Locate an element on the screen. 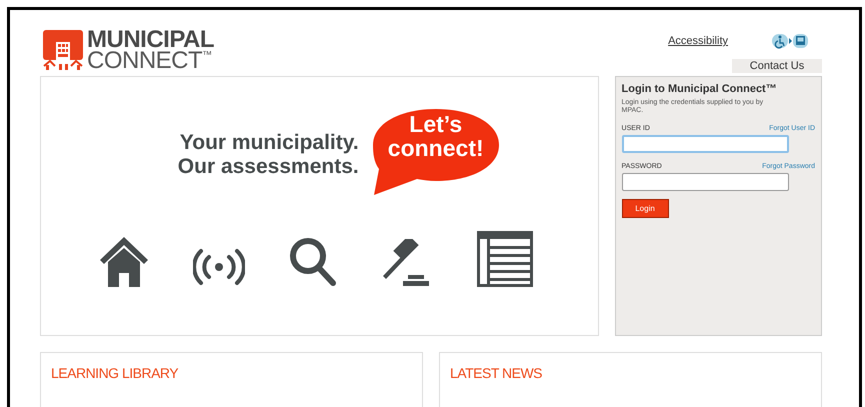 The width and height of the screenshot is (865, 407). tagline-text: Our assessments. is located at coordinates (268, 167).